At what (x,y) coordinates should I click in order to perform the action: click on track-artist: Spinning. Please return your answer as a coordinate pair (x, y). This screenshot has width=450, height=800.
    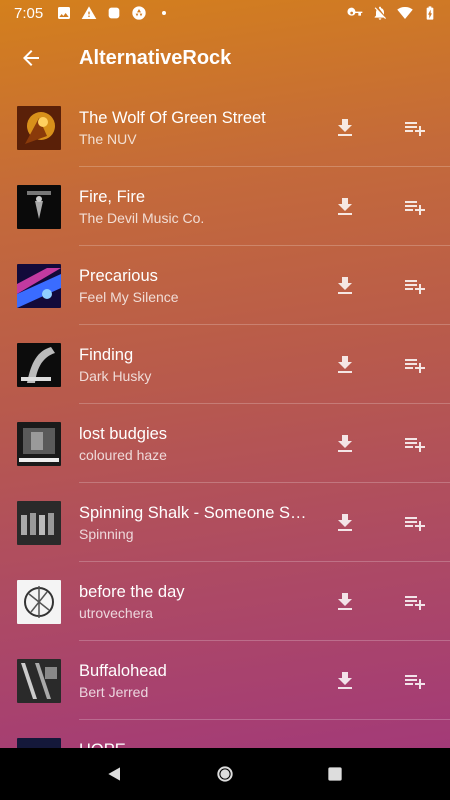
    Looking at the image, I should click on (106, 534).